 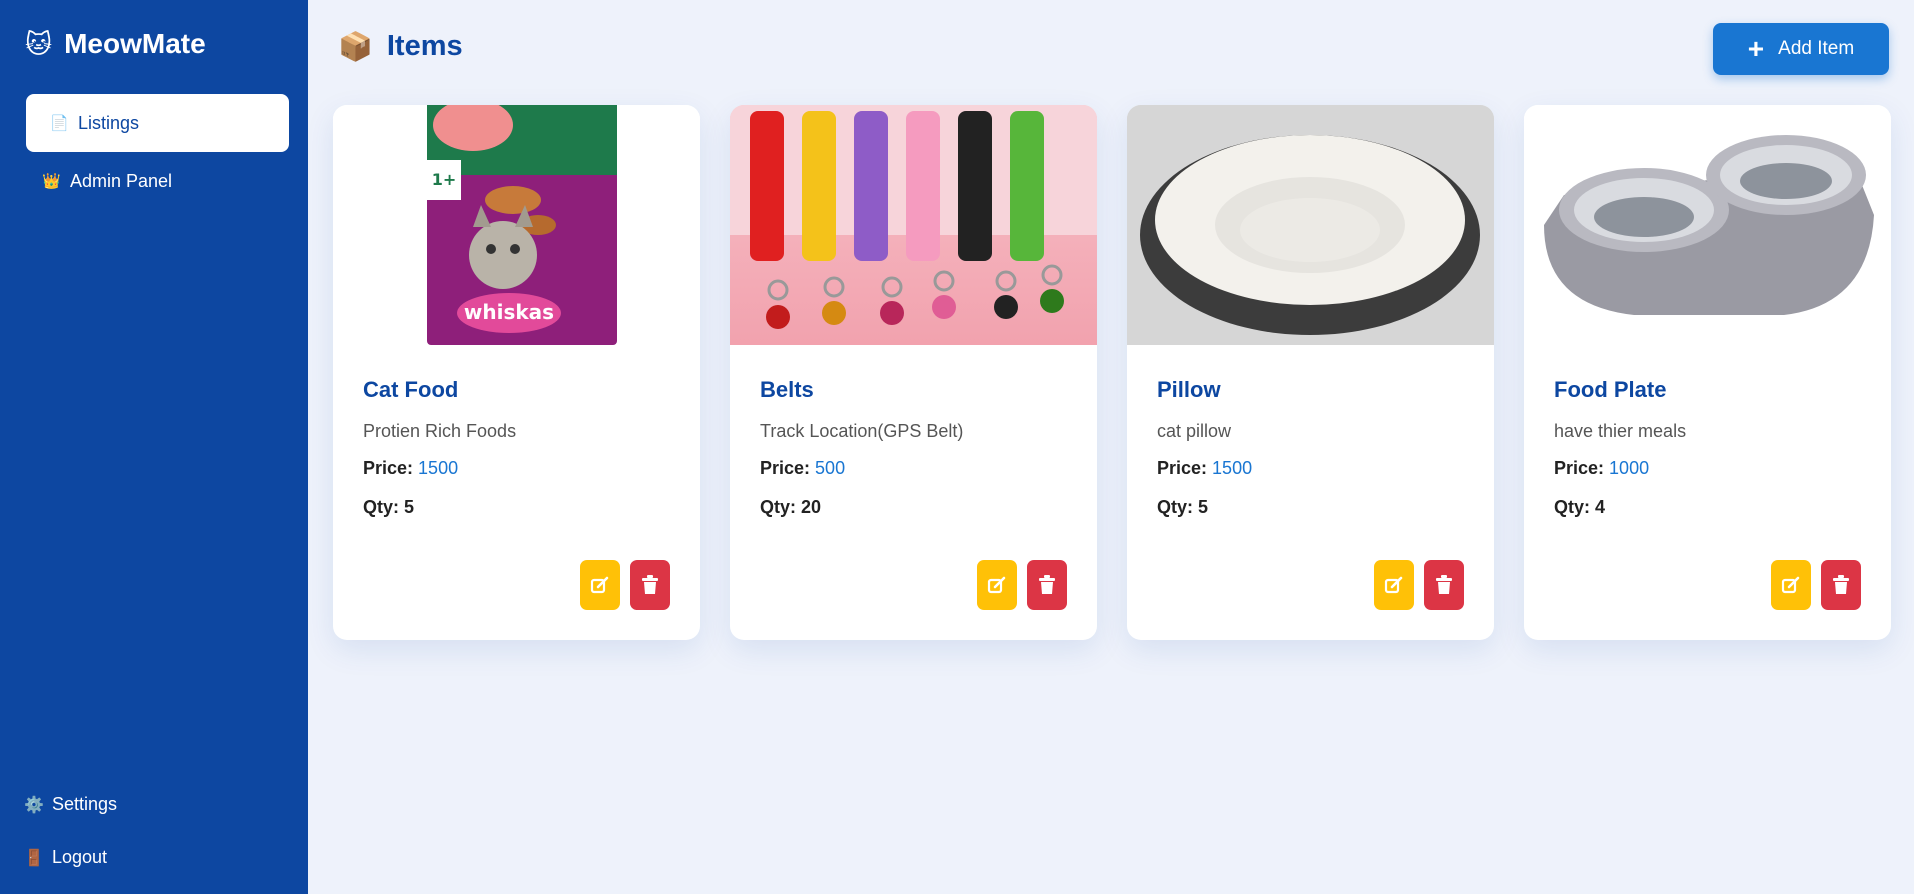 What do you see at coordinates (157, 123) in the screenshot?
I see `sidebar-item-listings: 📄 Listings` at bounding box center [157, 123].